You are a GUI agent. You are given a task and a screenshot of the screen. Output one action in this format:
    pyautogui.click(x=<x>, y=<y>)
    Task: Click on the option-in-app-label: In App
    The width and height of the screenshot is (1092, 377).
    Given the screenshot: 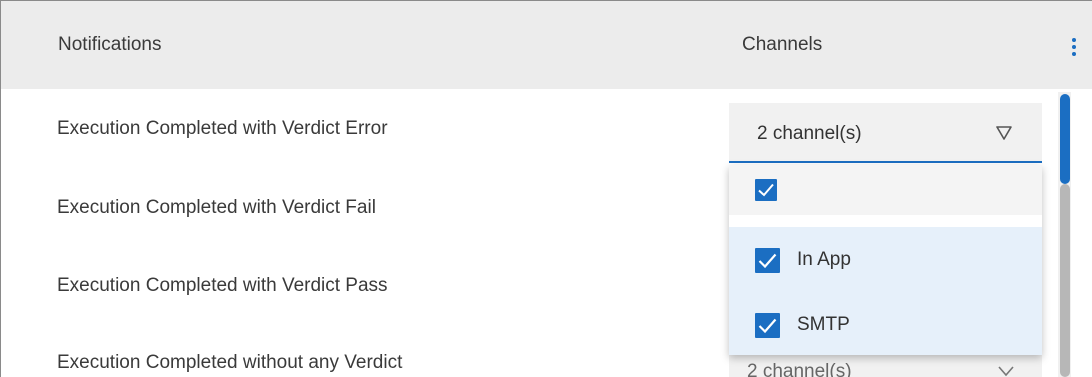 What is the action you would take?
    pyautogui.click(x=824, y=259)
    